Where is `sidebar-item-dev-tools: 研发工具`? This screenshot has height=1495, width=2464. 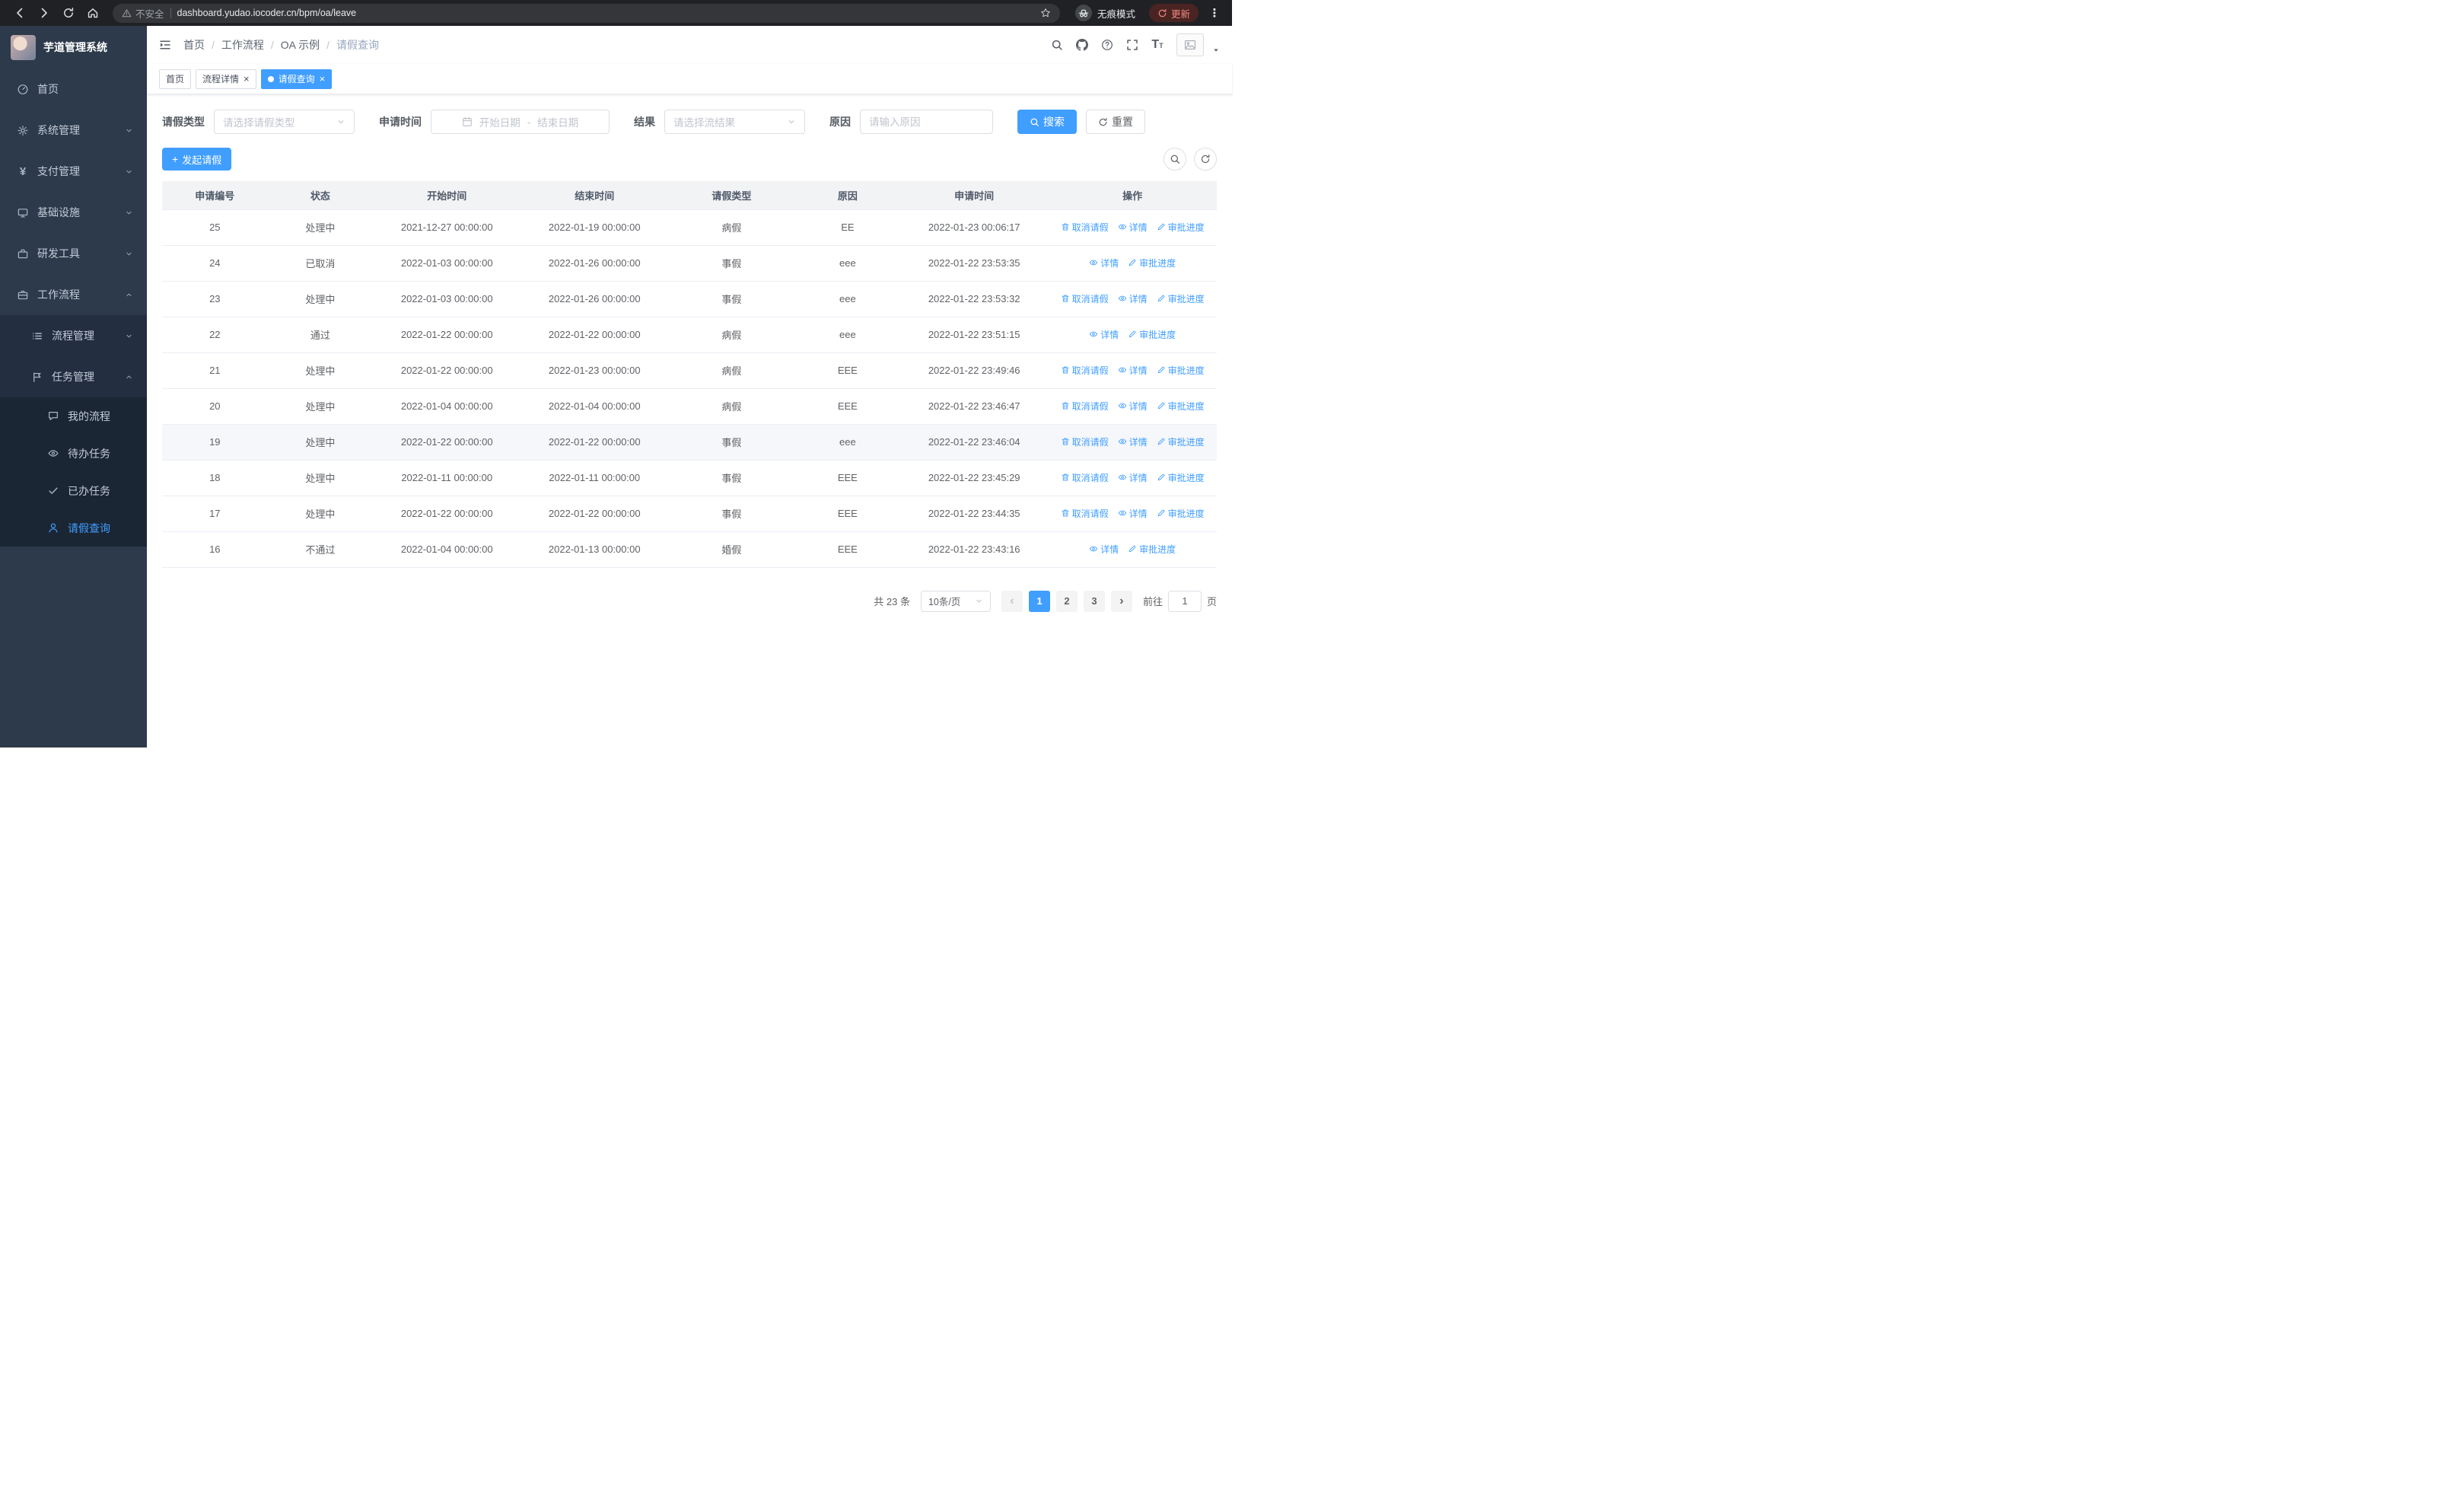 sidebar-item-dev-tools: 研发工具 is located at coordinates (73, 253).